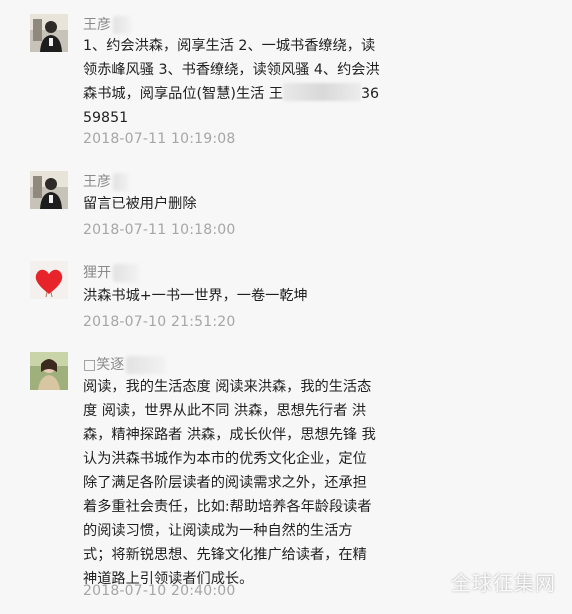 The image size is (572, 614). What do you see at coordinates (111, 272) in the screenshot?
I see `commenter-name: 狸开` at bounding box center [111, 272].